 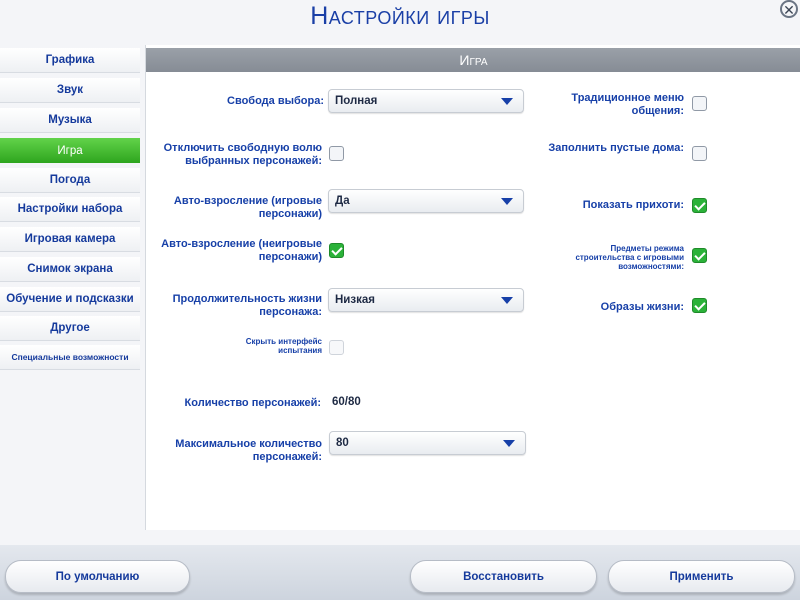 What do you see at coordinates (70, 60) in the screenshot?
I see `sidebar-item-graphics: Графика` at bounding box center [70, 60].